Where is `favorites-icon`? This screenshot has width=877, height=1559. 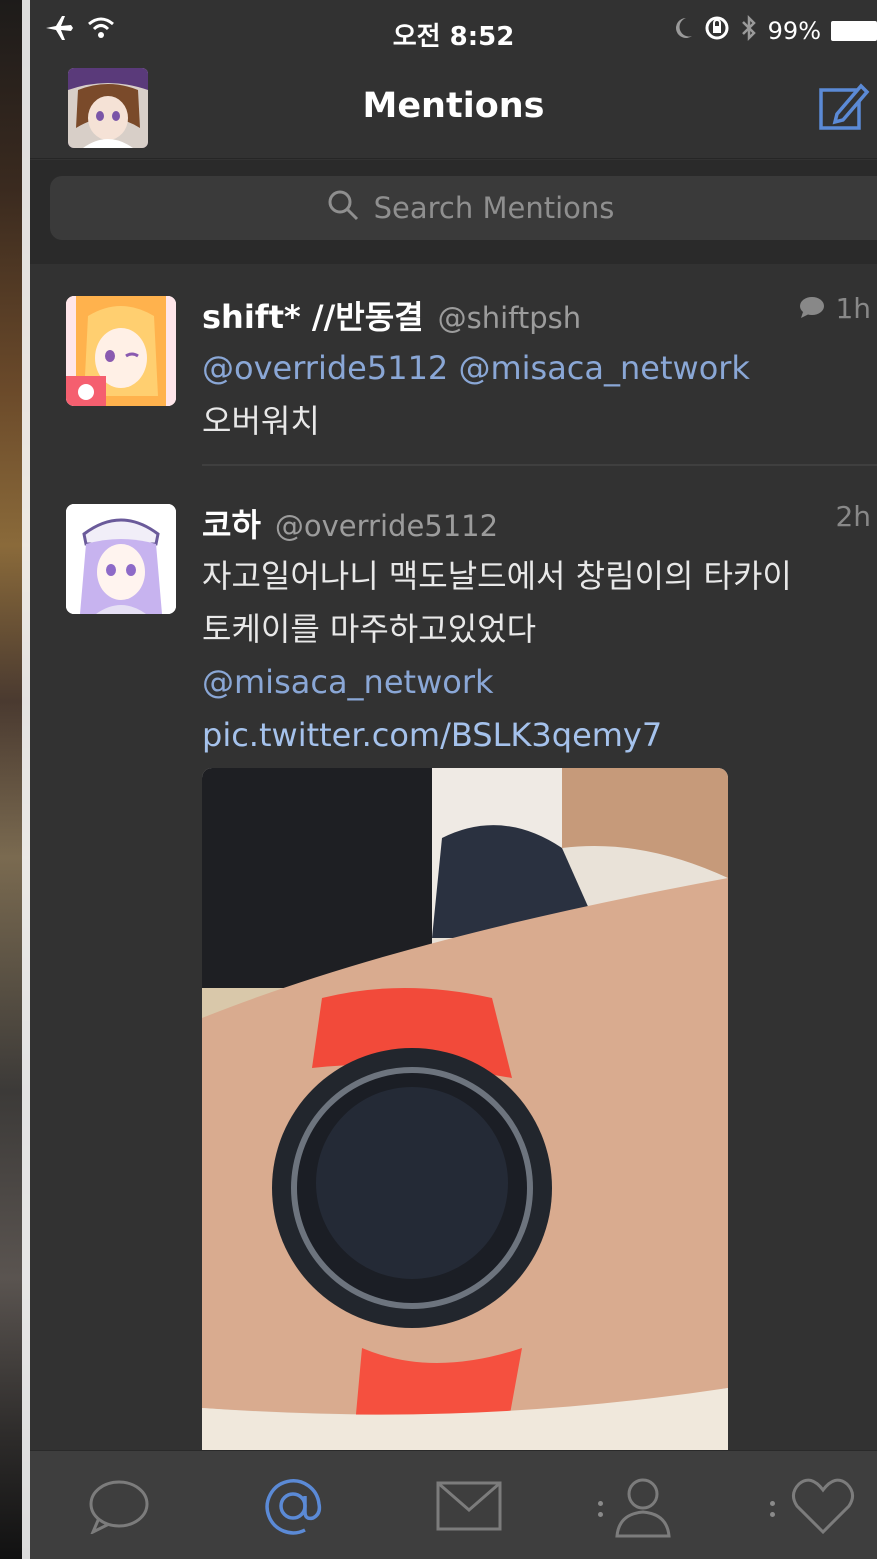
favorites-icon is located at coordinates (823, 1506).